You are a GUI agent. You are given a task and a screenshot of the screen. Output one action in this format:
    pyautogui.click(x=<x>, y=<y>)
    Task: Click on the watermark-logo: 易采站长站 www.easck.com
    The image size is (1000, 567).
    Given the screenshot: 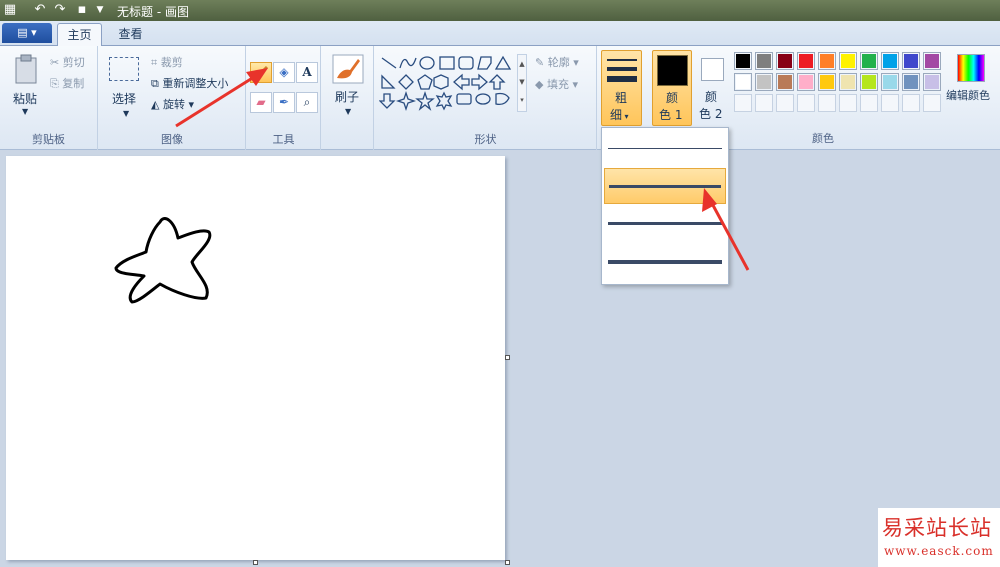 What is the action you would take?
    pyautogui.click(x=939, y=537)
    